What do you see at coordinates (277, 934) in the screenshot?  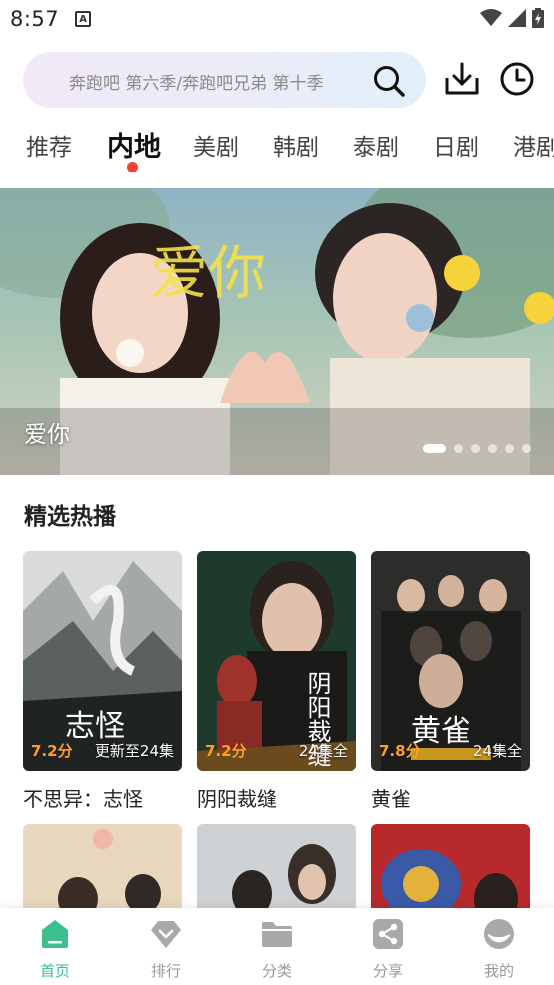 I see `folder-icon` at bounding box center [277, 934].